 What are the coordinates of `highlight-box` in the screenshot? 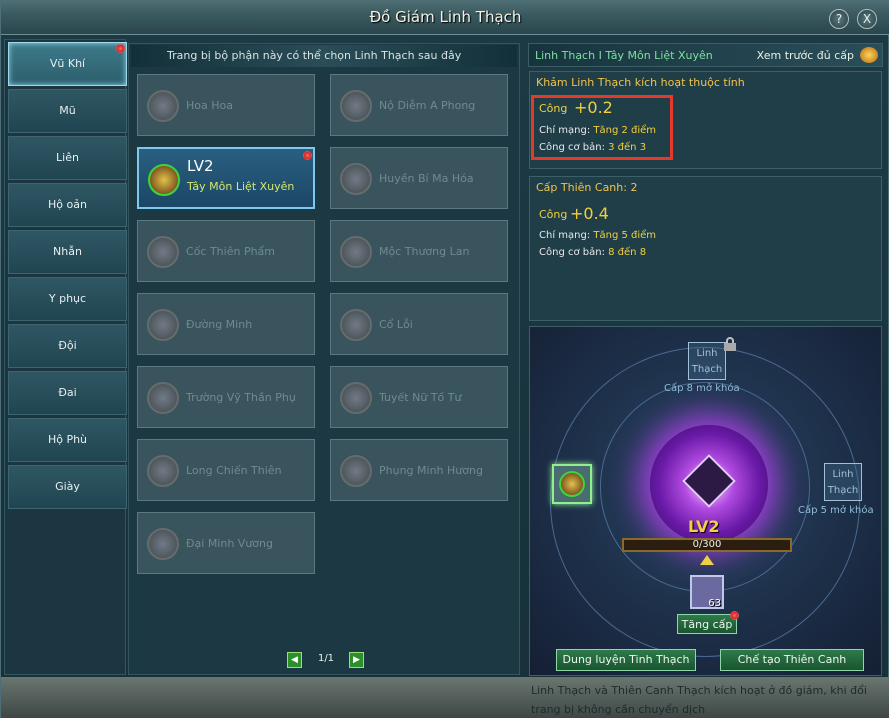 It's located at (602, 127).